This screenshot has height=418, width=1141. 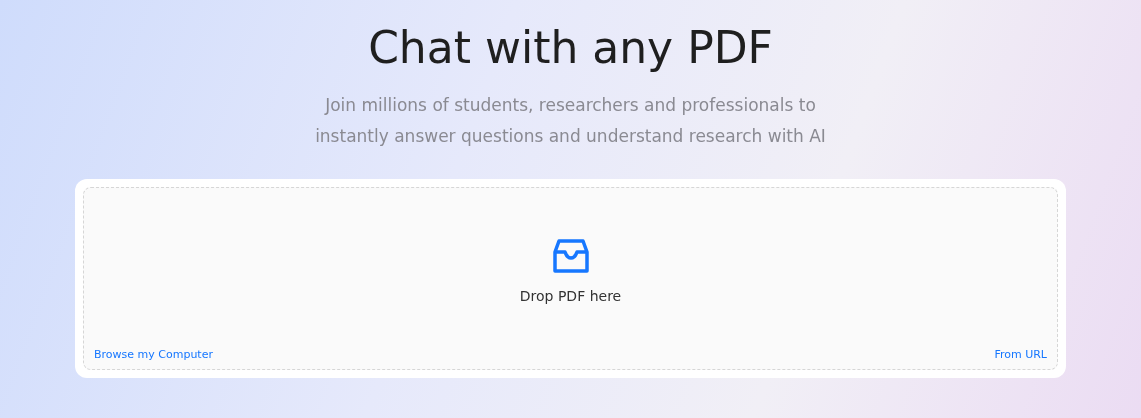 I want to click on upload-link: From URL, so click(x=1020, y=354).